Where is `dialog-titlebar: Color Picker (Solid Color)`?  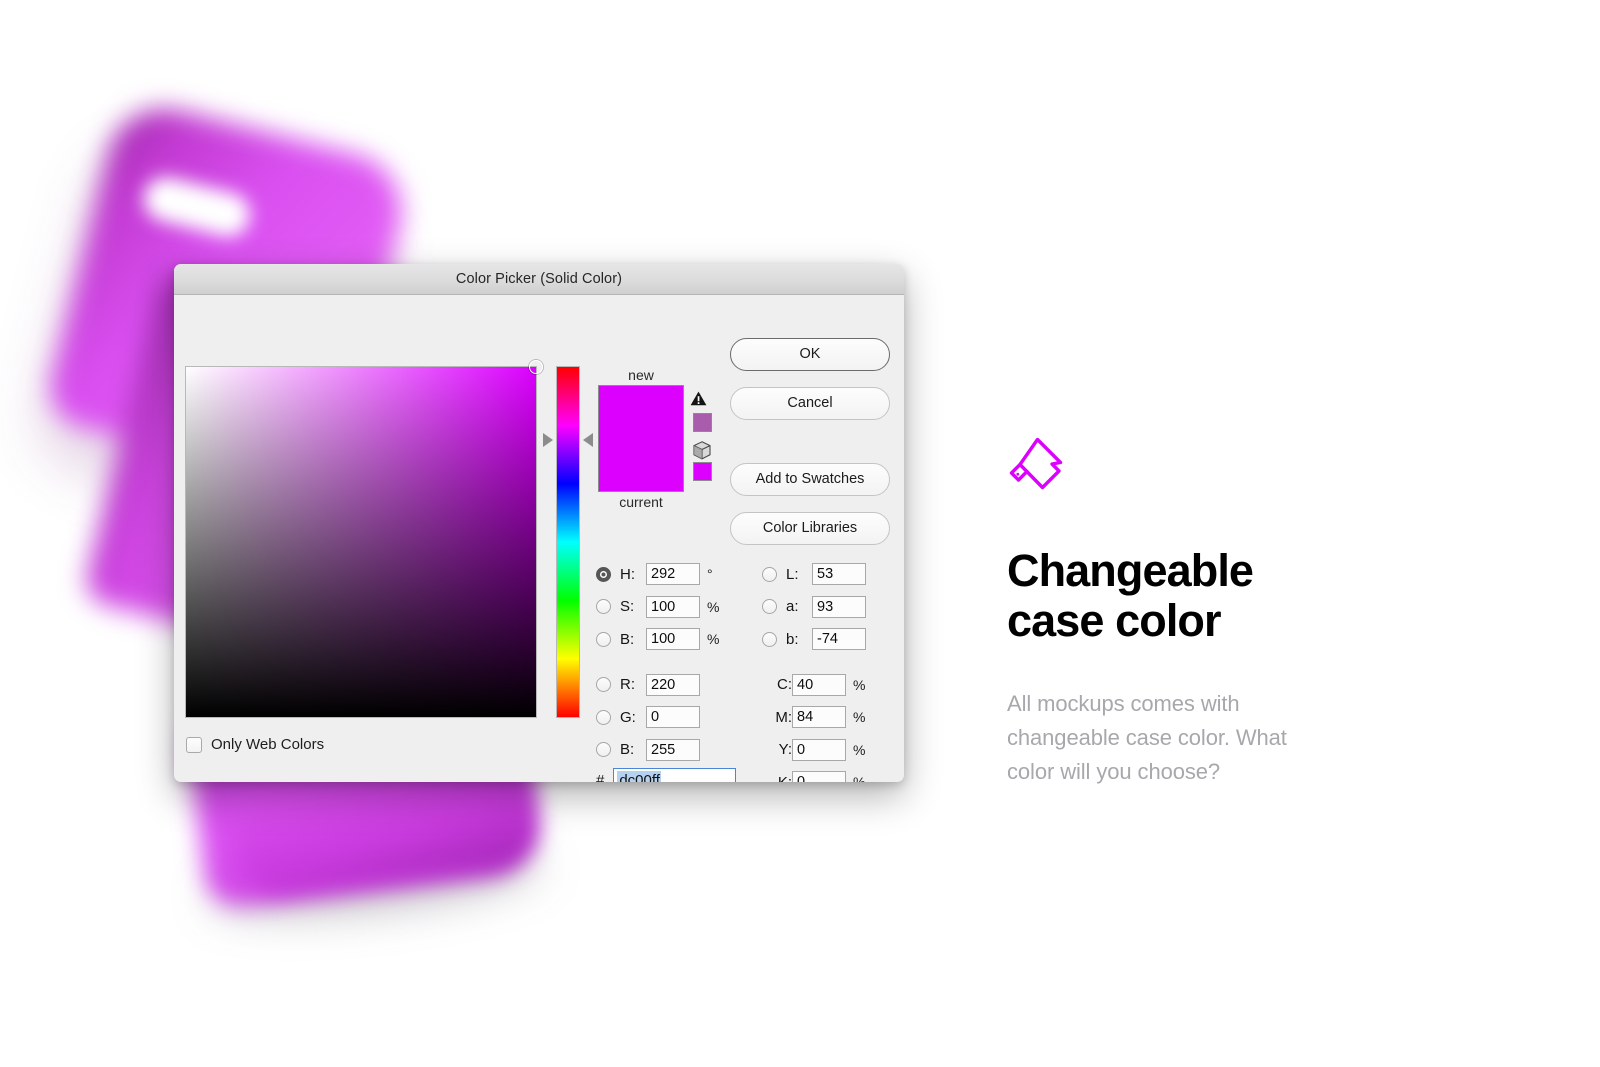 dialog-titlebar: Color Picker (Solid Color) is located at coordinates (539, 279).